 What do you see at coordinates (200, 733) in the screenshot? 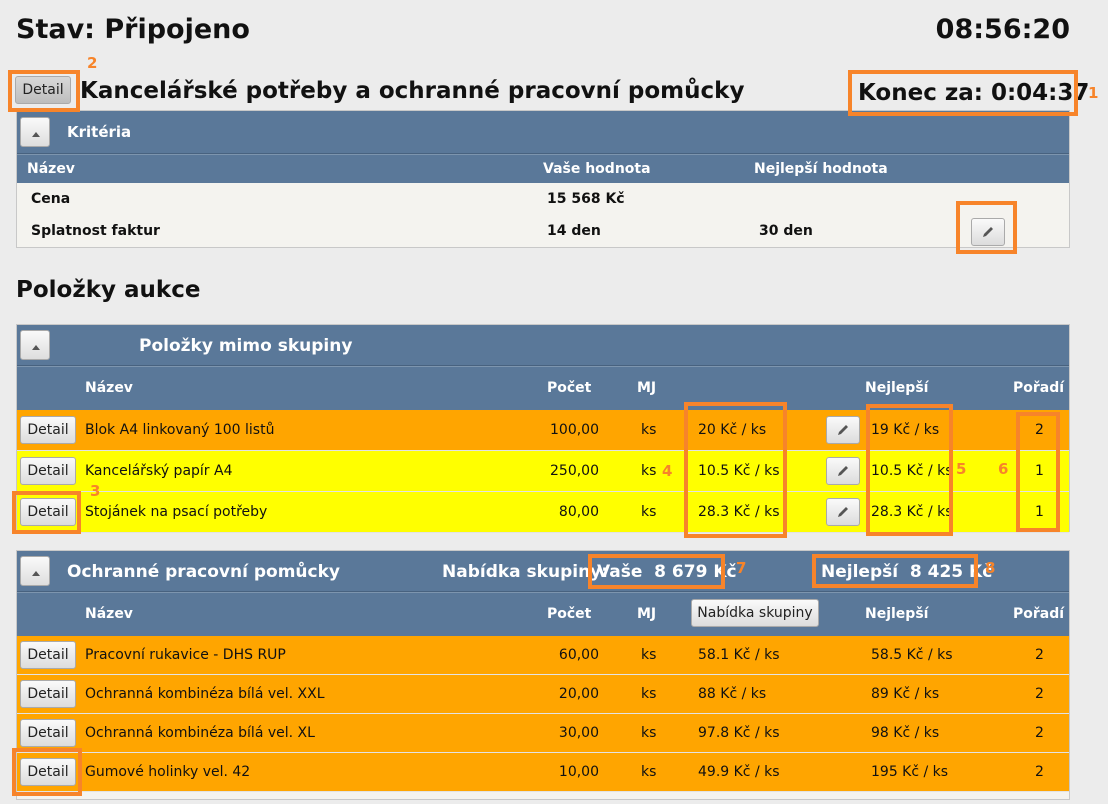
I see `item-name: Ochranná kombinéza bílá vel. XL` at bounding box center [200, 733].